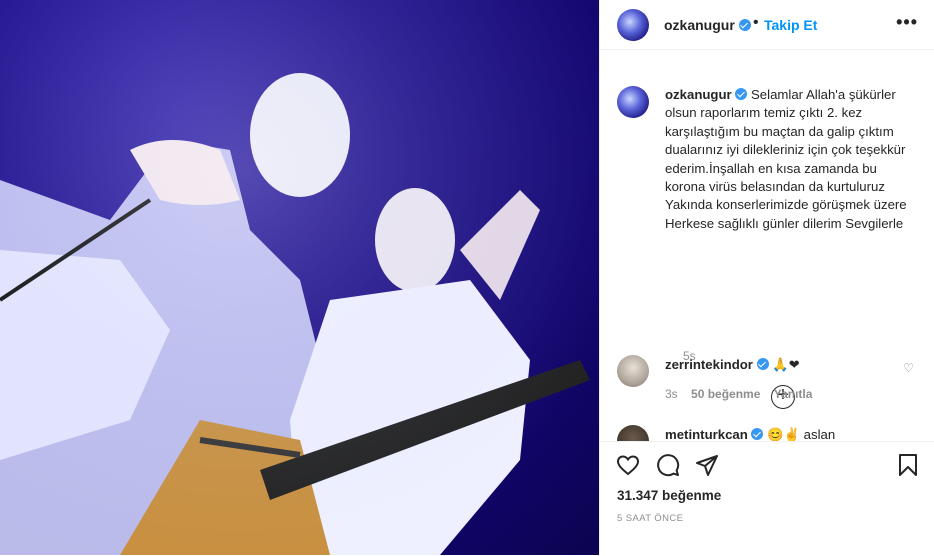  I want to click on likes-count: 31.347 beğenme, so click(669, 495).